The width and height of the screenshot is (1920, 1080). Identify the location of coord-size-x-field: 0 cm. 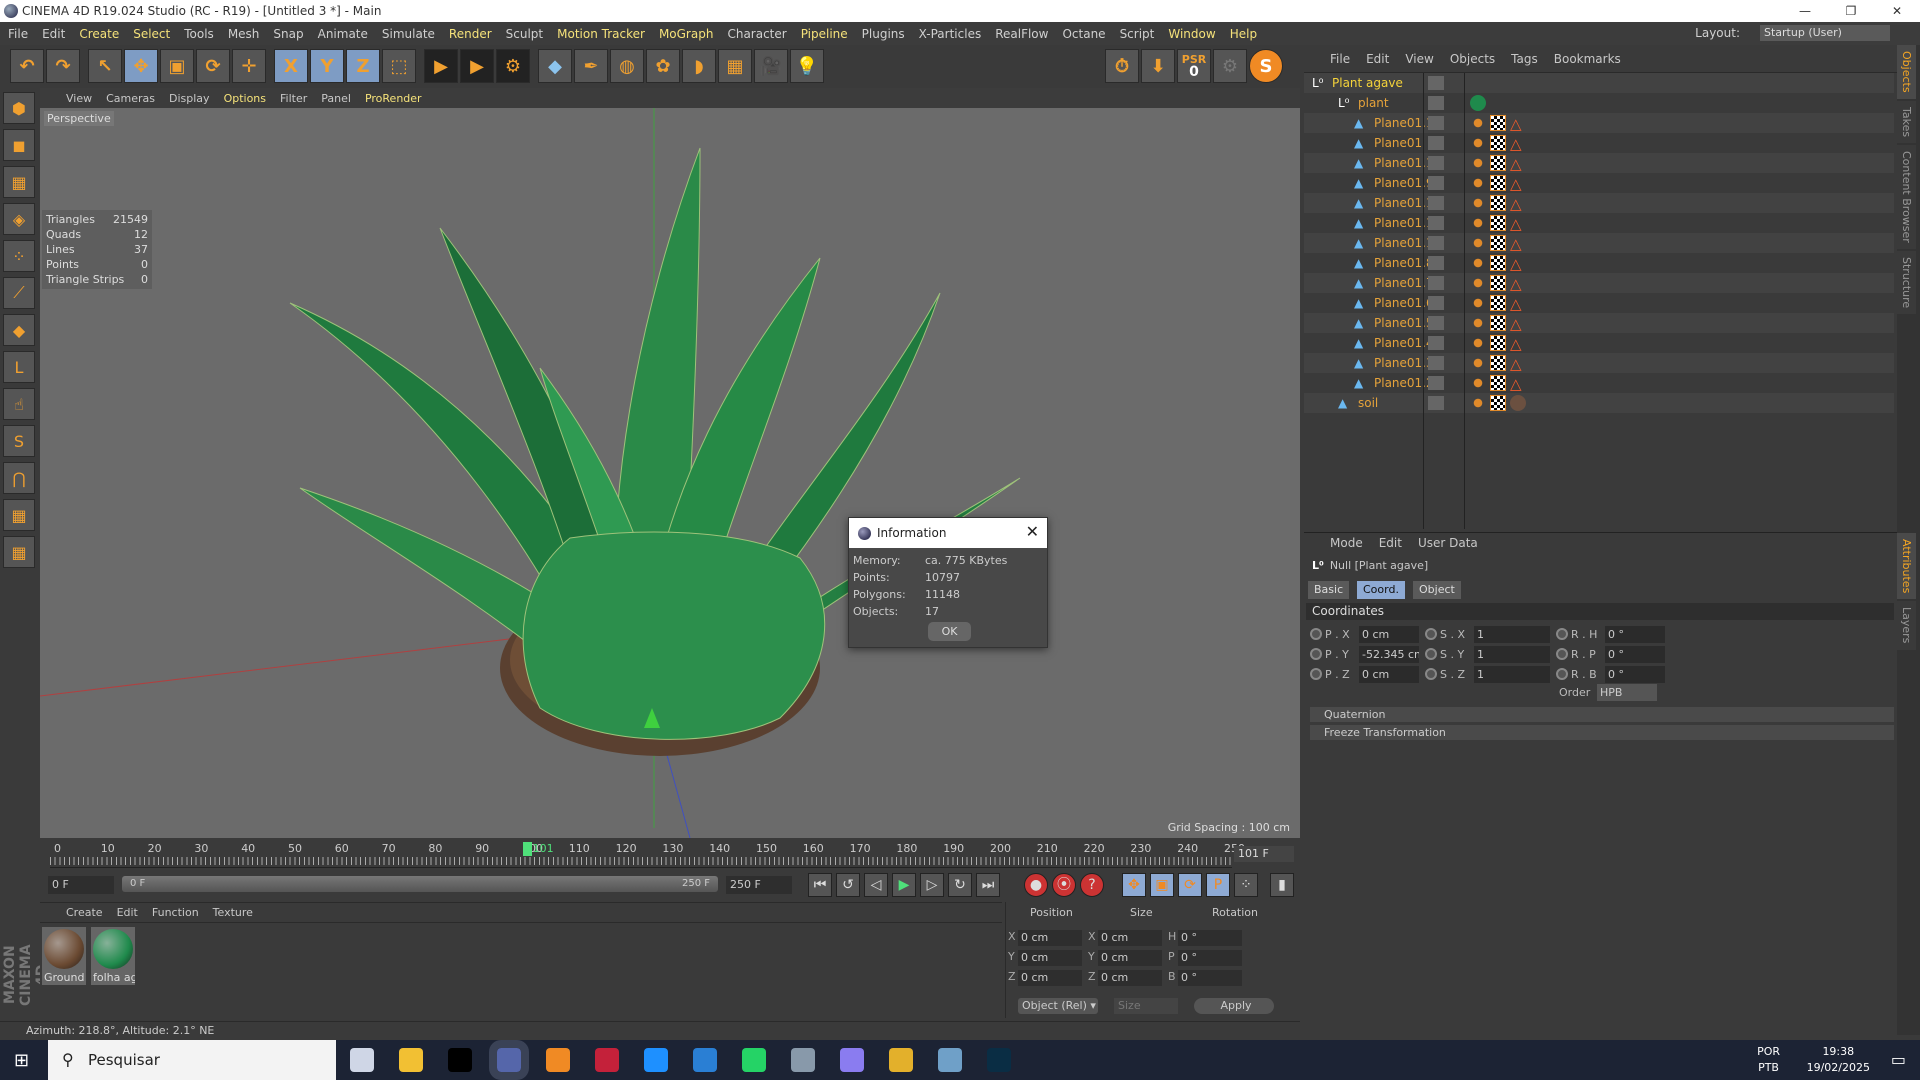
(1130, 938).